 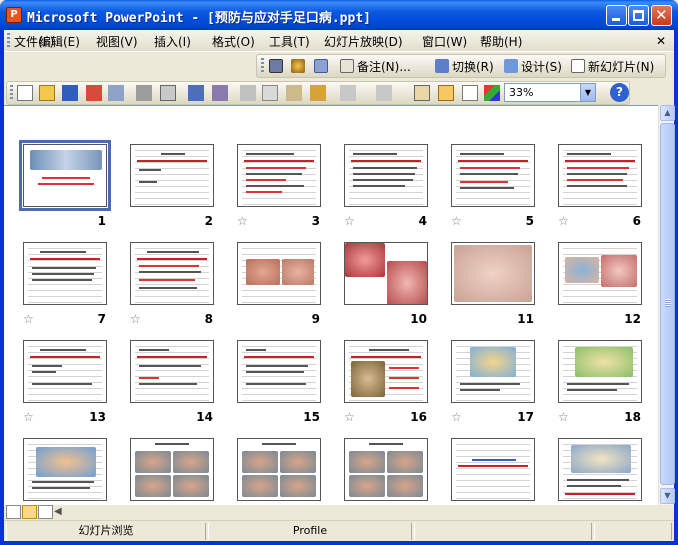 I want to click on scroll-down-icon: ▼, so click(x=667, y=496).